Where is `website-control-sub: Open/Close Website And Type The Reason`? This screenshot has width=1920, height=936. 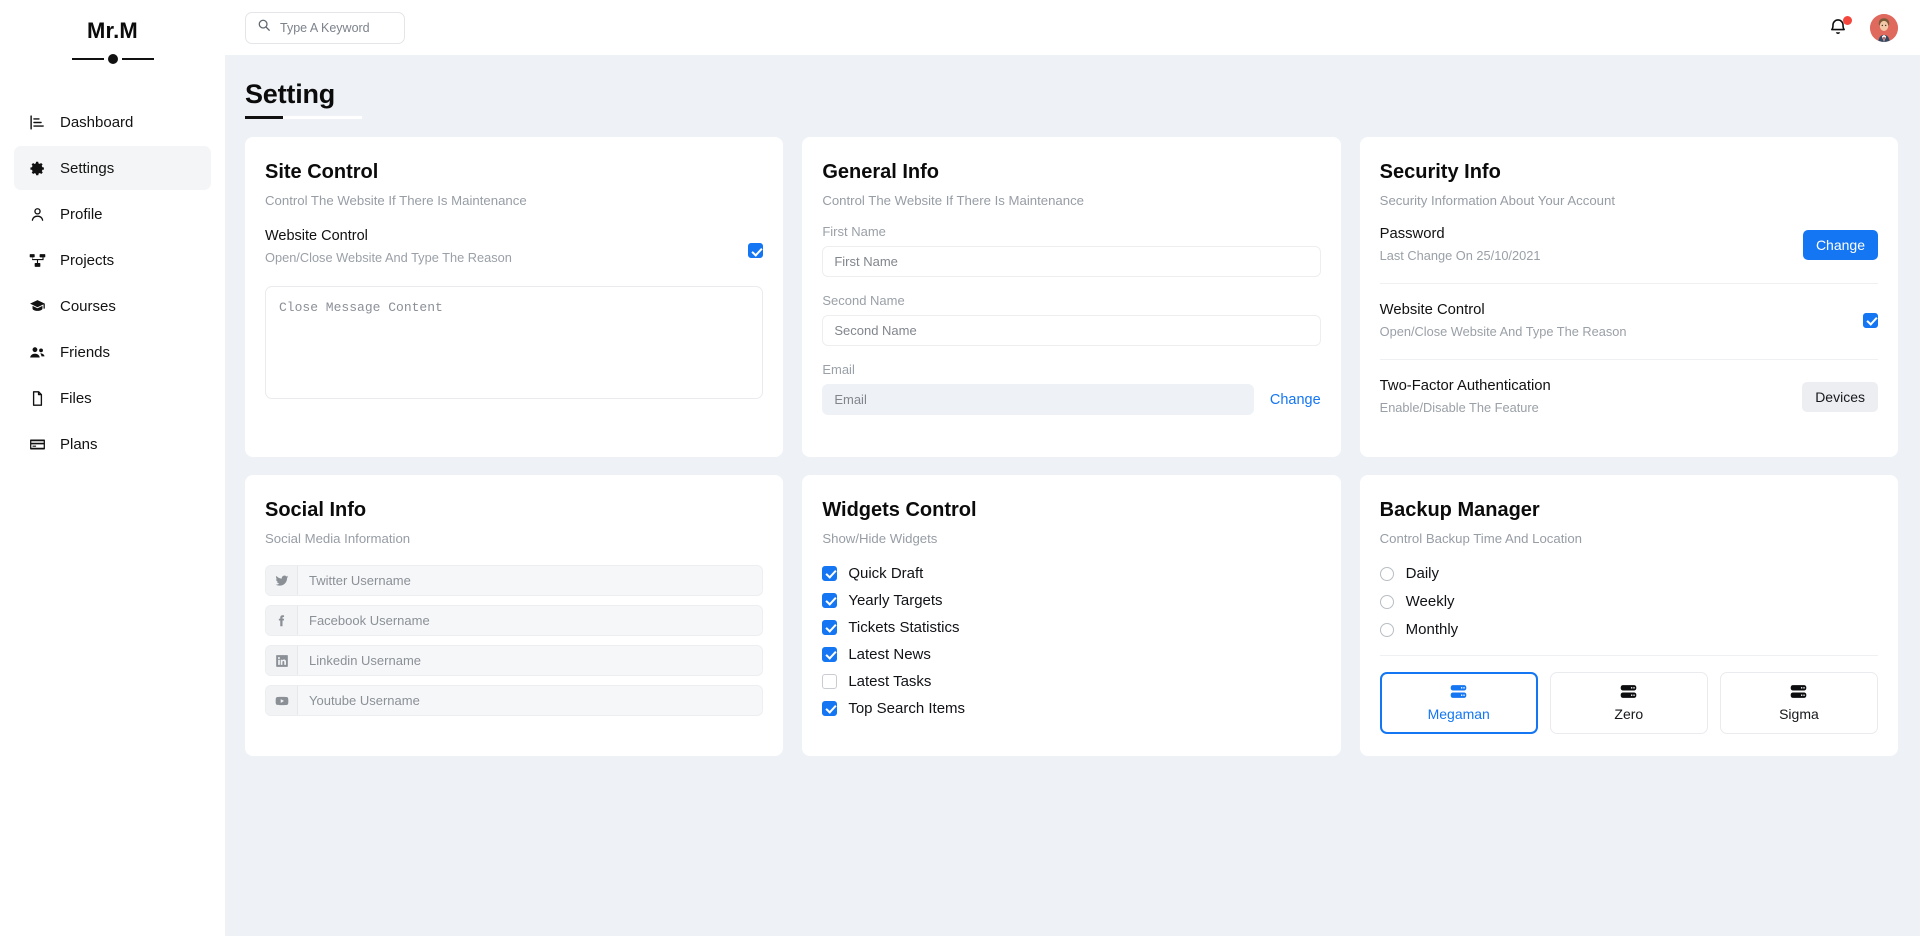 website-control-sub: Open/Close Website And Type The Reason is located at coordinates (388, 257).